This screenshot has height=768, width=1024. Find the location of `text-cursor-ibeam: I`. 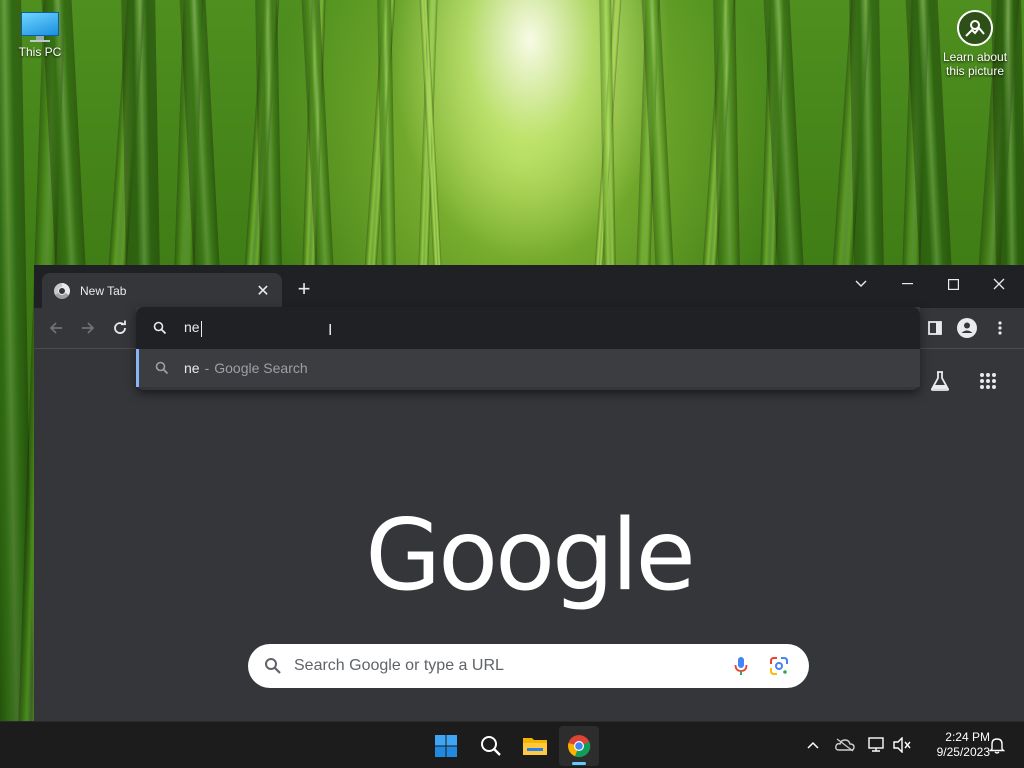

text-cursor-ibeam: I is located at coordinates (330, 330).